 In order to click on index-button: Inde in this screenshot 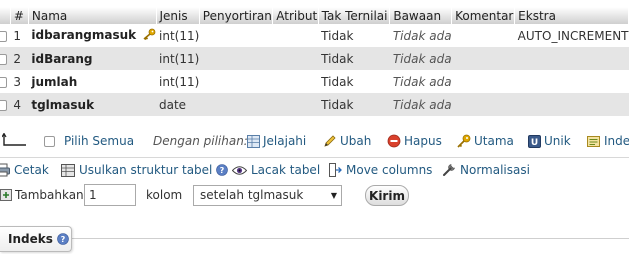, I will do `click(608, 141)`.